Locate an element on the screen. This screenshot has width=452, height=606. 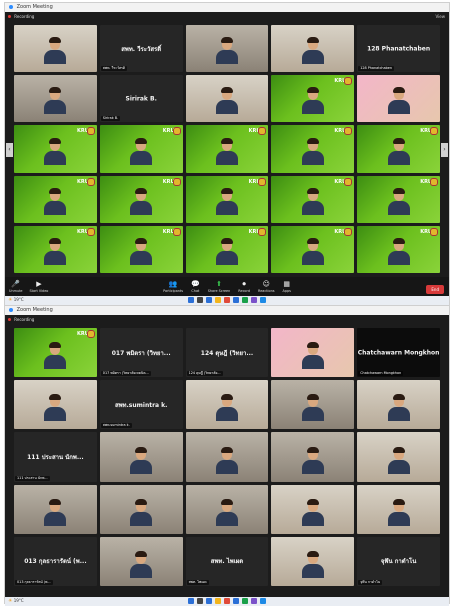
participant-tile: สพท. ไพเผด สพท. ไพเผด is located at coordinates (227, 561).